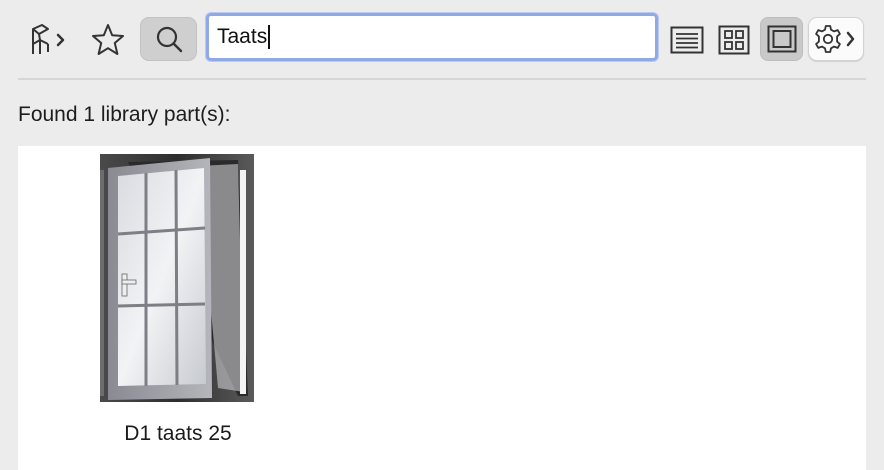 This screenshot has height=470, width=884. Describe the element at coordinates (432, 37) in the screenshot. I see `search-field: Taats` at that location.